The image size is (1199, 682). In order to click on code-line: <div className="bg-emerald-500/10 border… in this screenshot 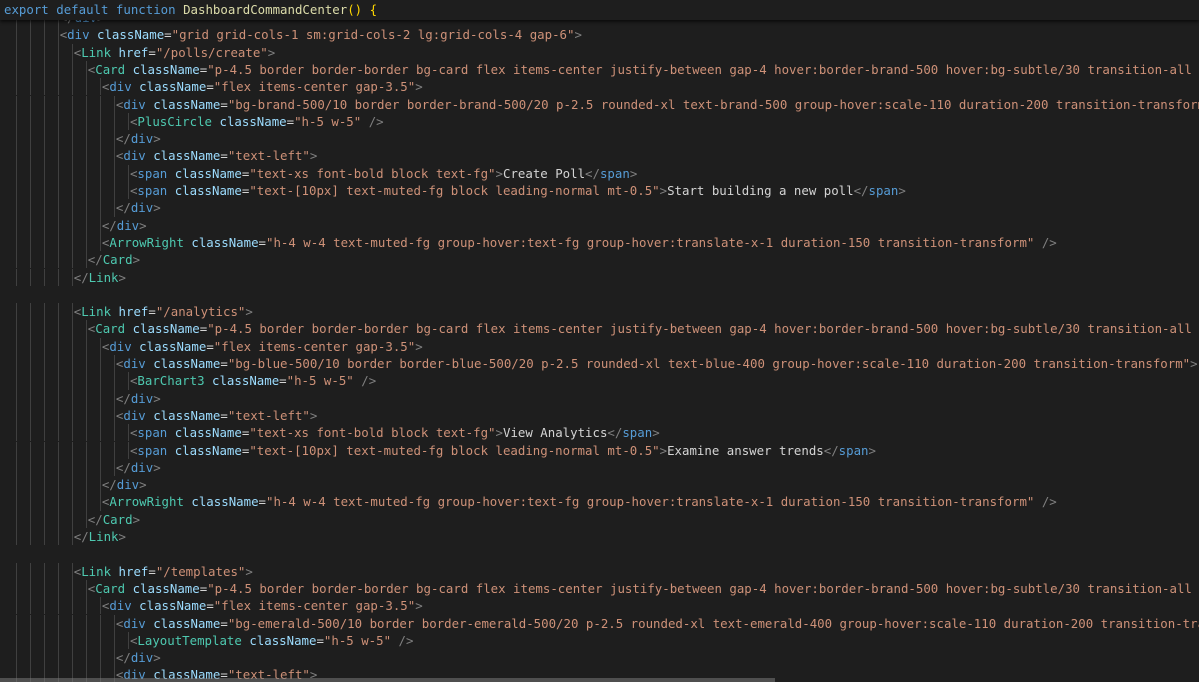, I will do `click(599, 623)`.